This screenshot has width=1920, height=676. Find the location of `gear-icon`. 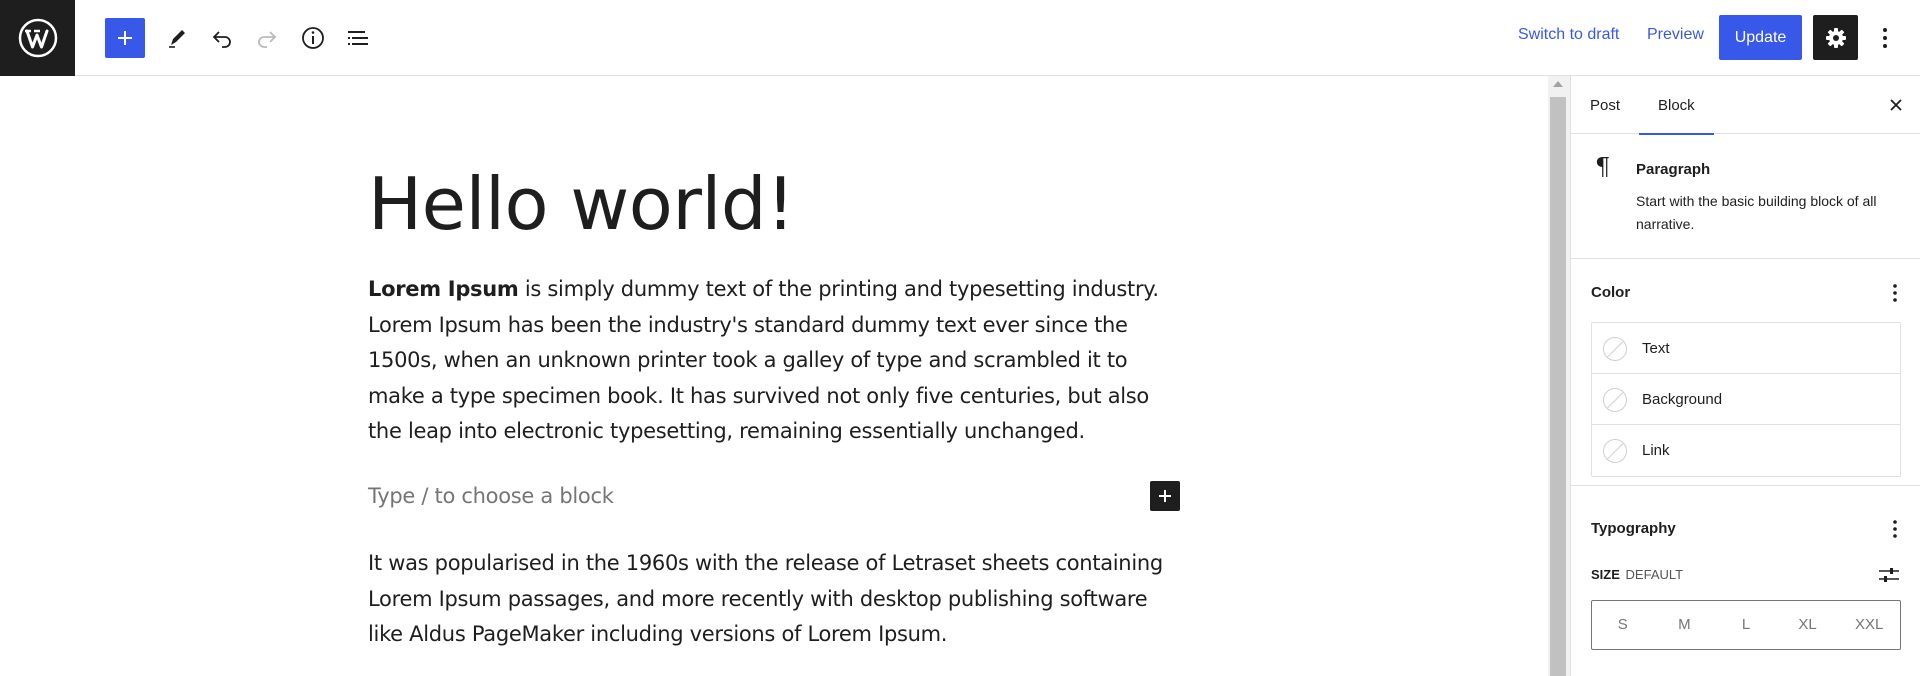

gear-icon is located at coordinates (1835, 37).